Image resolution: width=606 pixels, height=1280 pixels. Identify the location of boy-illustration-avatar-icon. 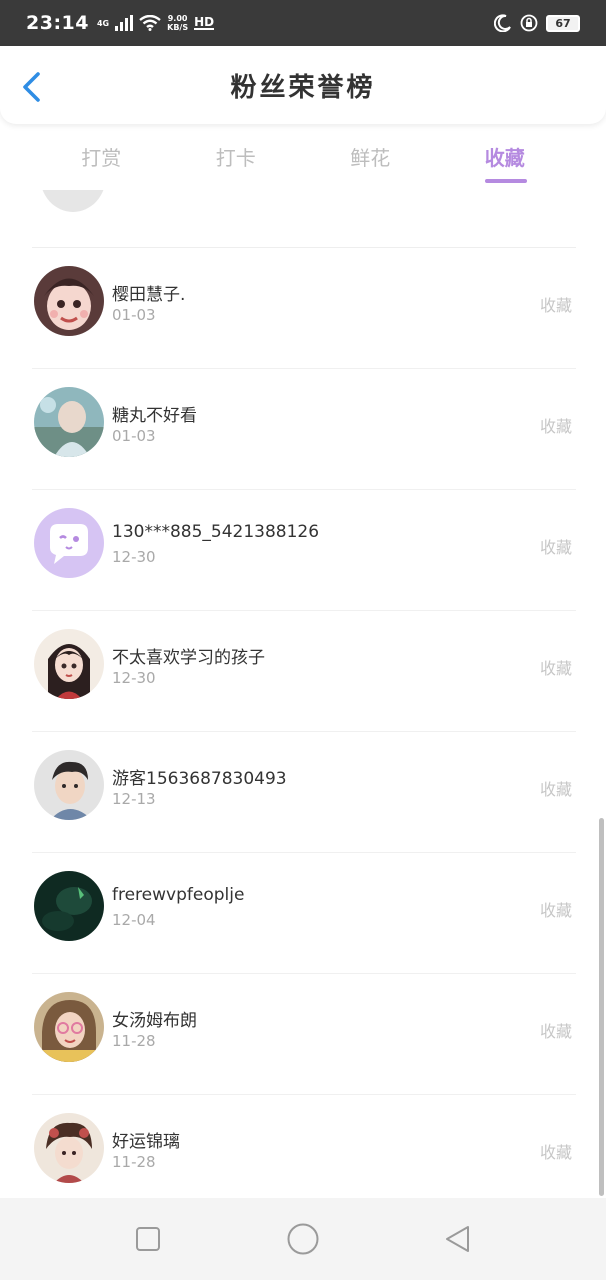
(69, 785).